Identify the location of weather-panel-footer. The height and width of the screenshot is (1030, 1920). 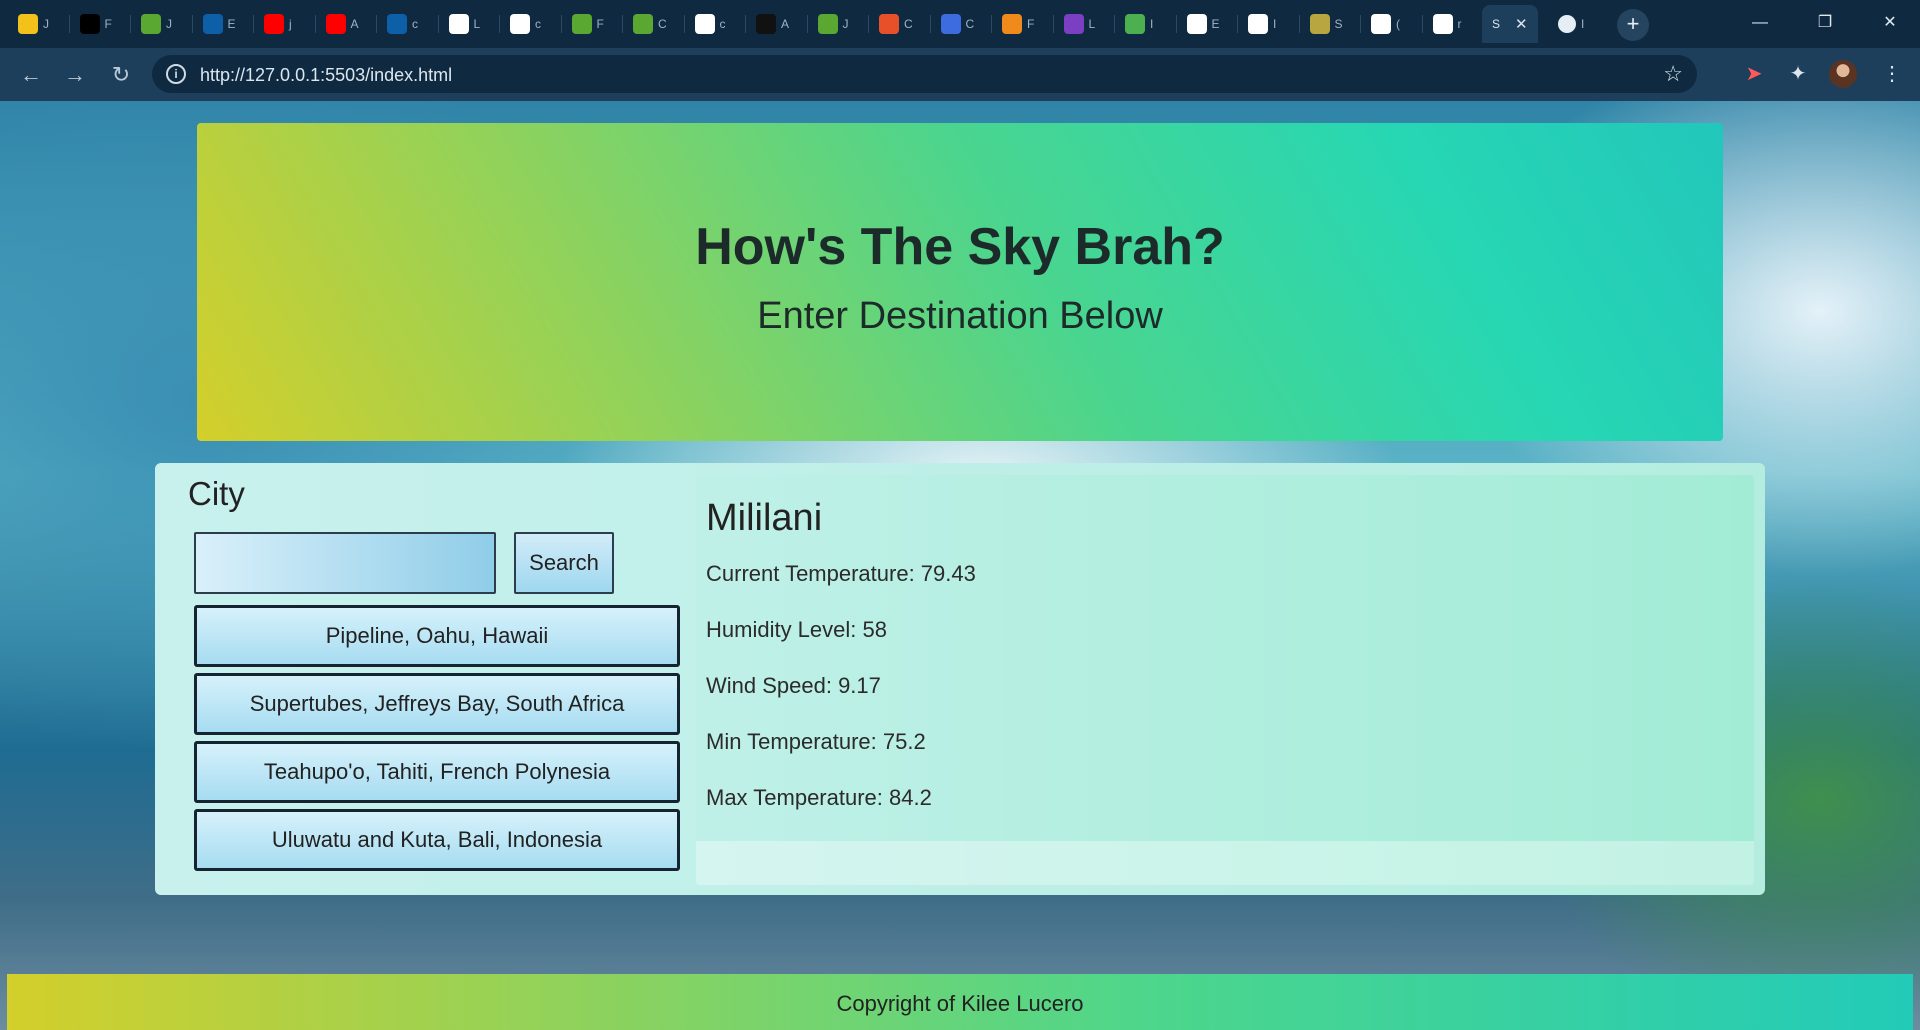
(1225, 863).